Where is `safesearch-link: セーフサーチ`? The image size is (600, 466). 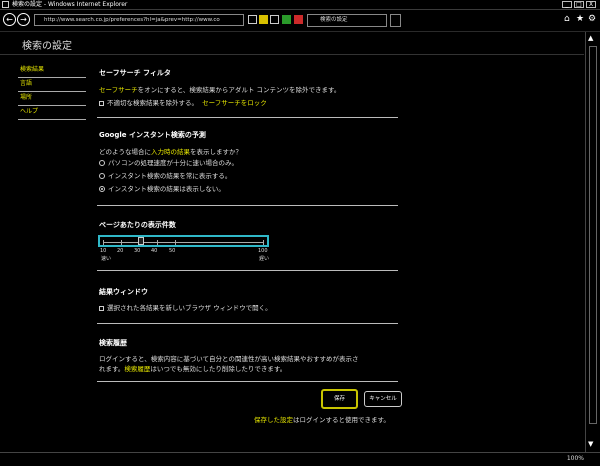 safesearch-link: セーフサーチ is located at coordinates (118, 90).